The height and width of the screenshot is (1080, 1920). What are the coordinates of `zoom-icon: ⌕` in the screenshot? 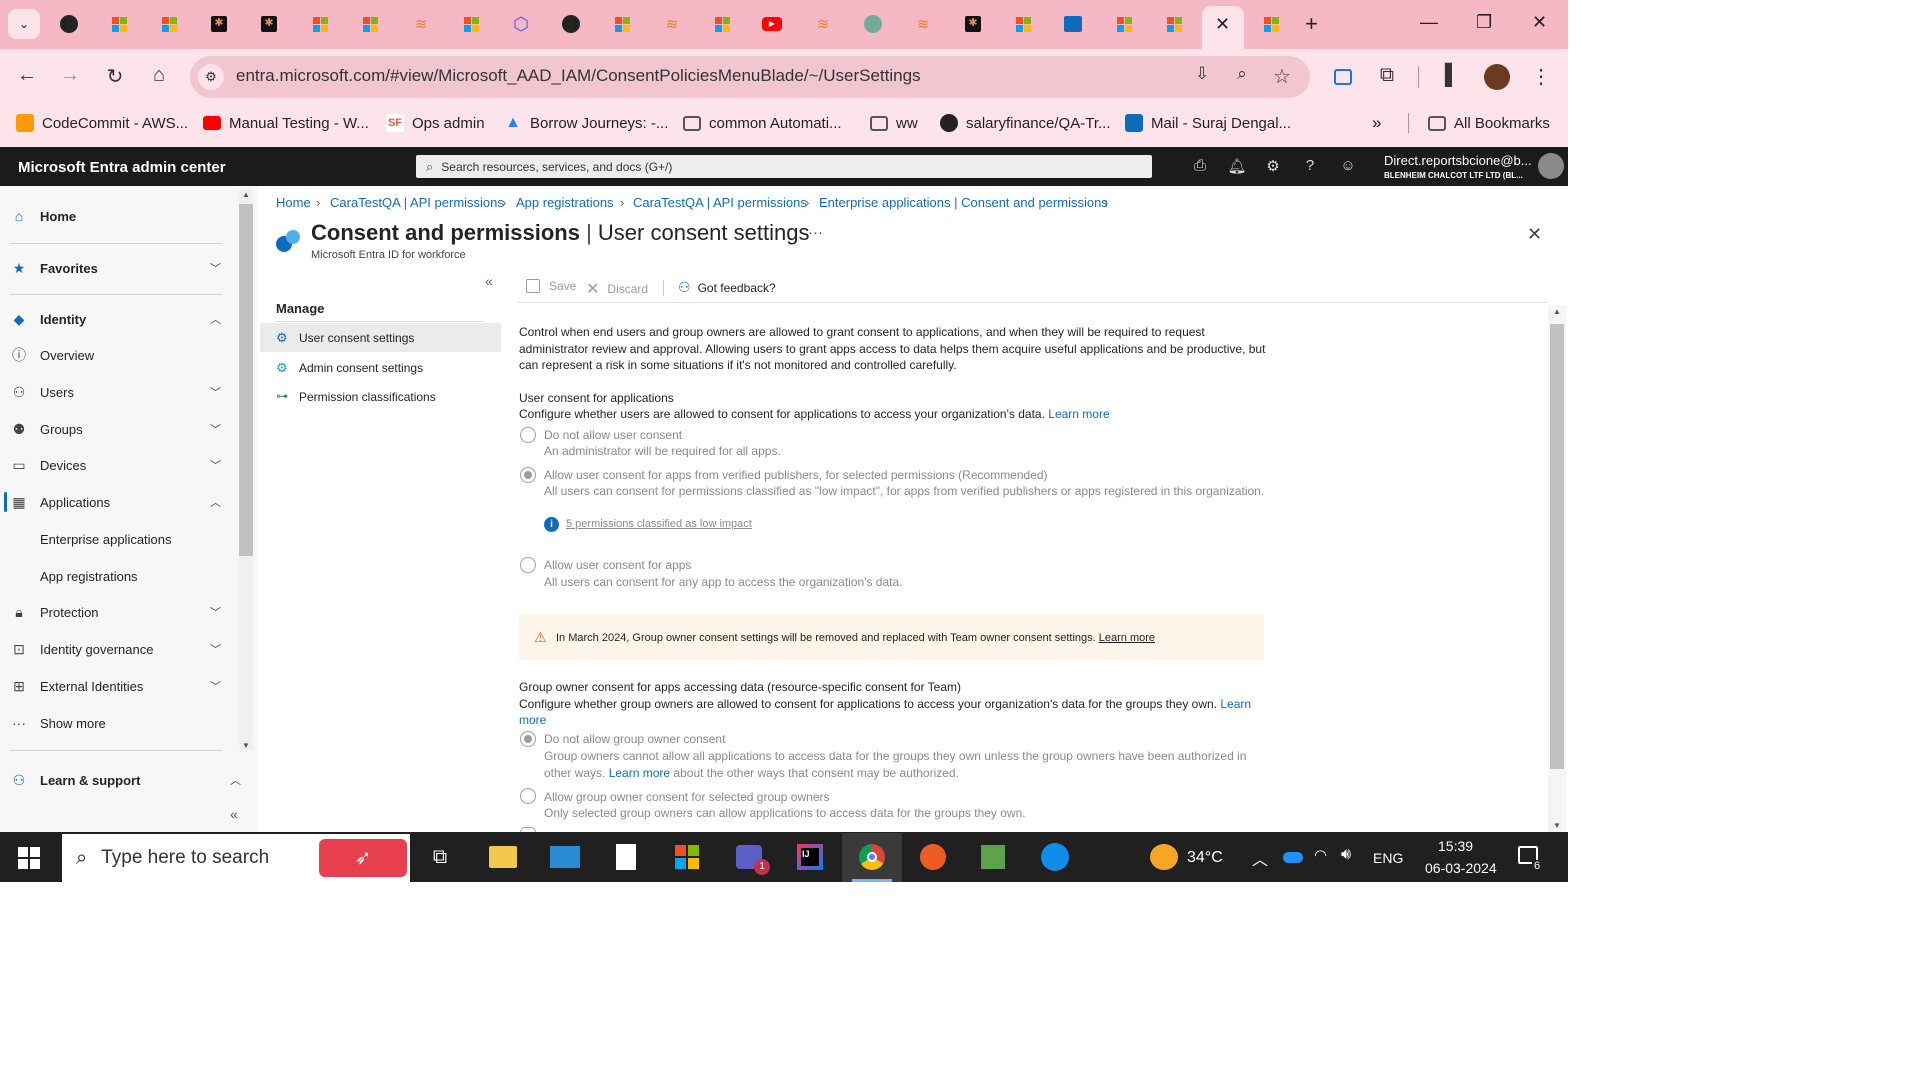 It's located at (1242, 74).